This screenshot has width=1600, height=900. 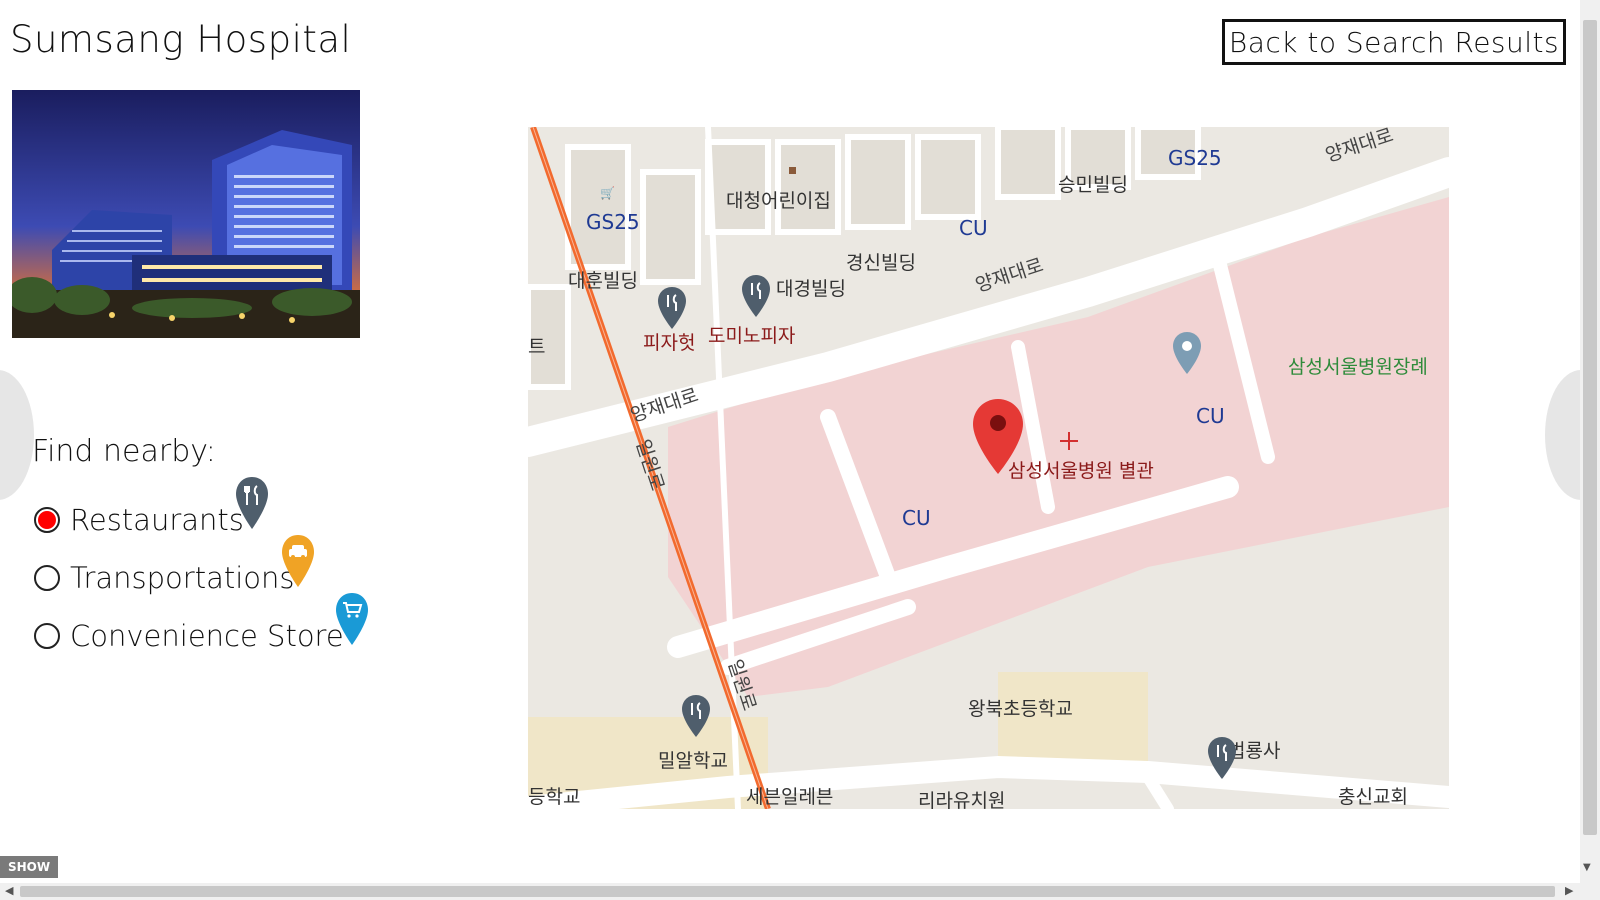 What do you see at coordinates (9, 890) in the screenshot?
I see `scroll-left-icon: ◀` at bounding box center [9, 890].